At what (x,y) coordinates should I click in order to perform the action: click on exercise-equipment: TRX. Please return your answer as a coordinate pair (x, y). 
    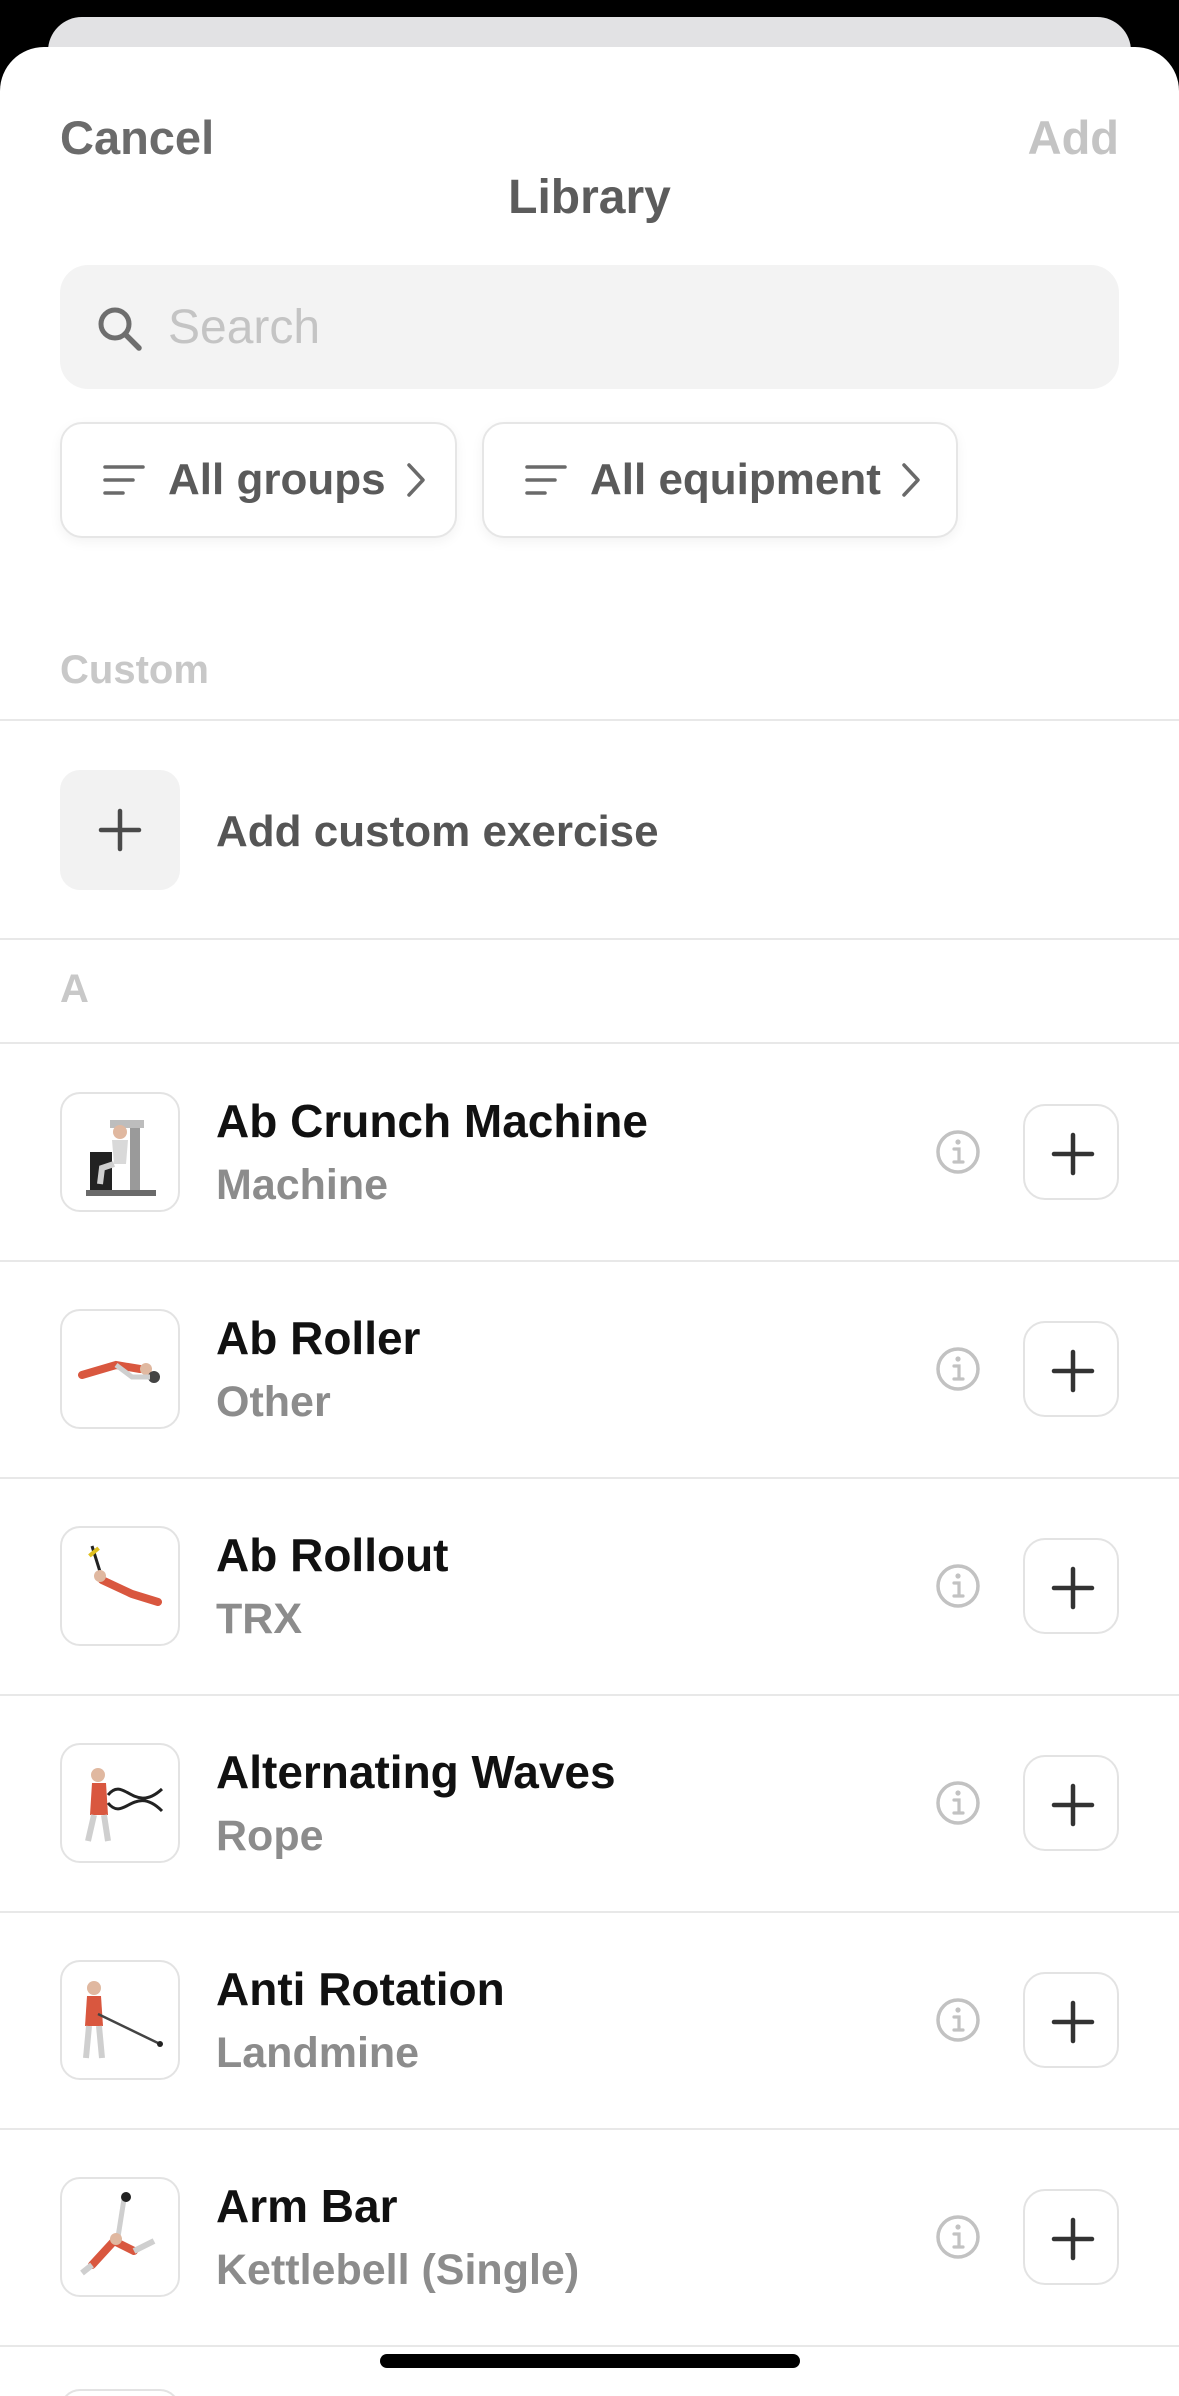
    Looking at the image, I should click on (259, 1619).